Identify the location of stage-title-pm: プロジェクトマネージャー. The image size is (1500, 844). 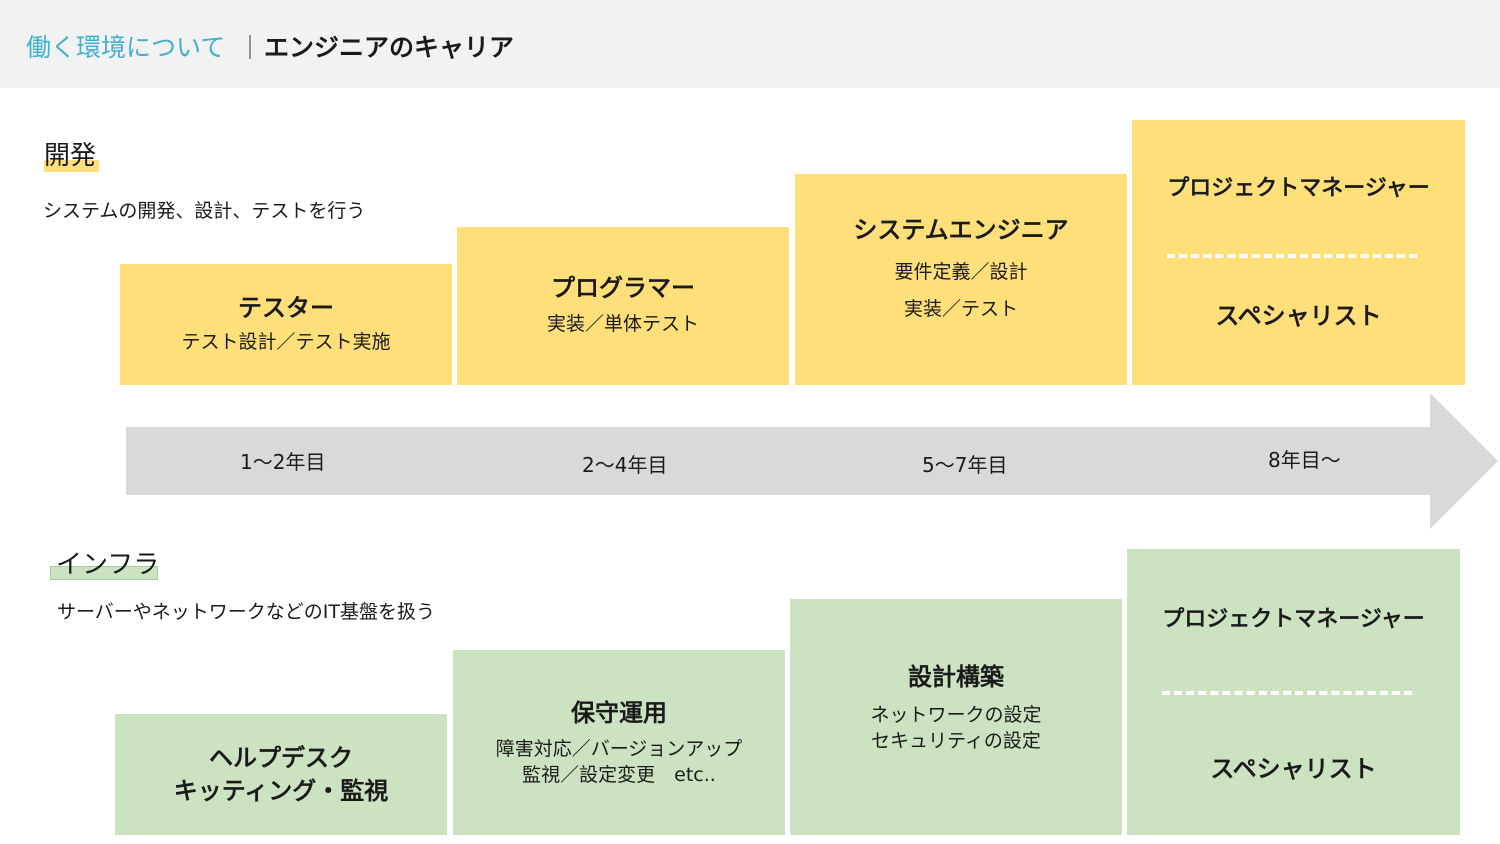
(1293, 619).